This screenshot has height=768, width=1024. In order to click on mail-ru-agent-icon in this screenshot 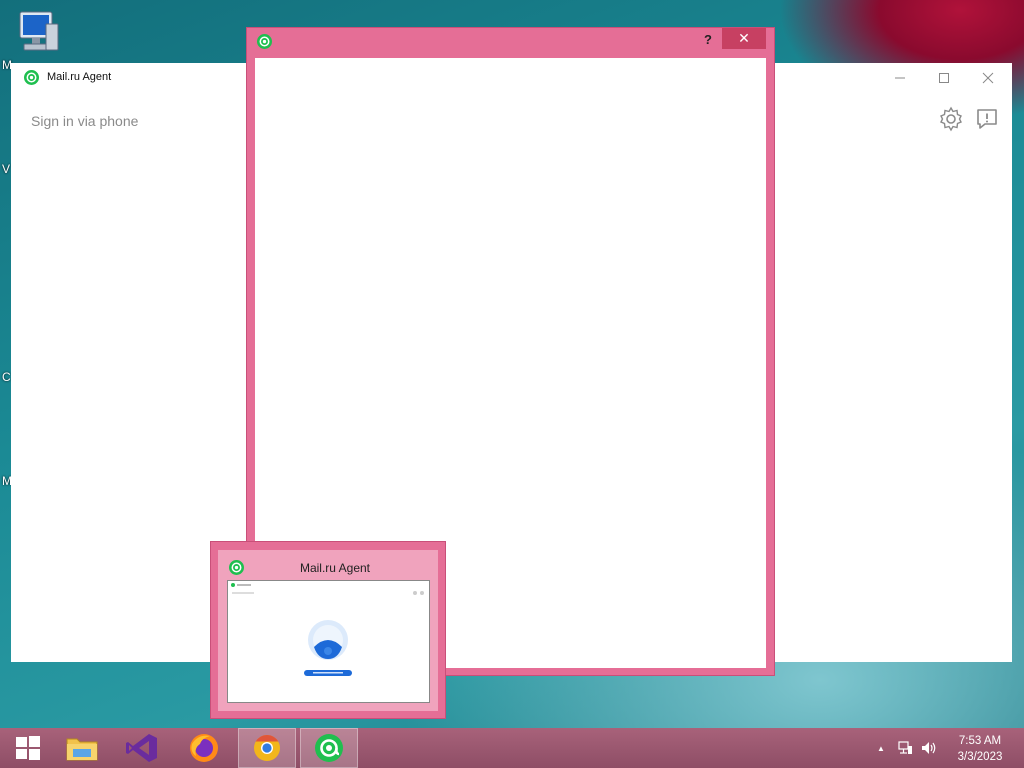, I will do `click(329, 748)`.